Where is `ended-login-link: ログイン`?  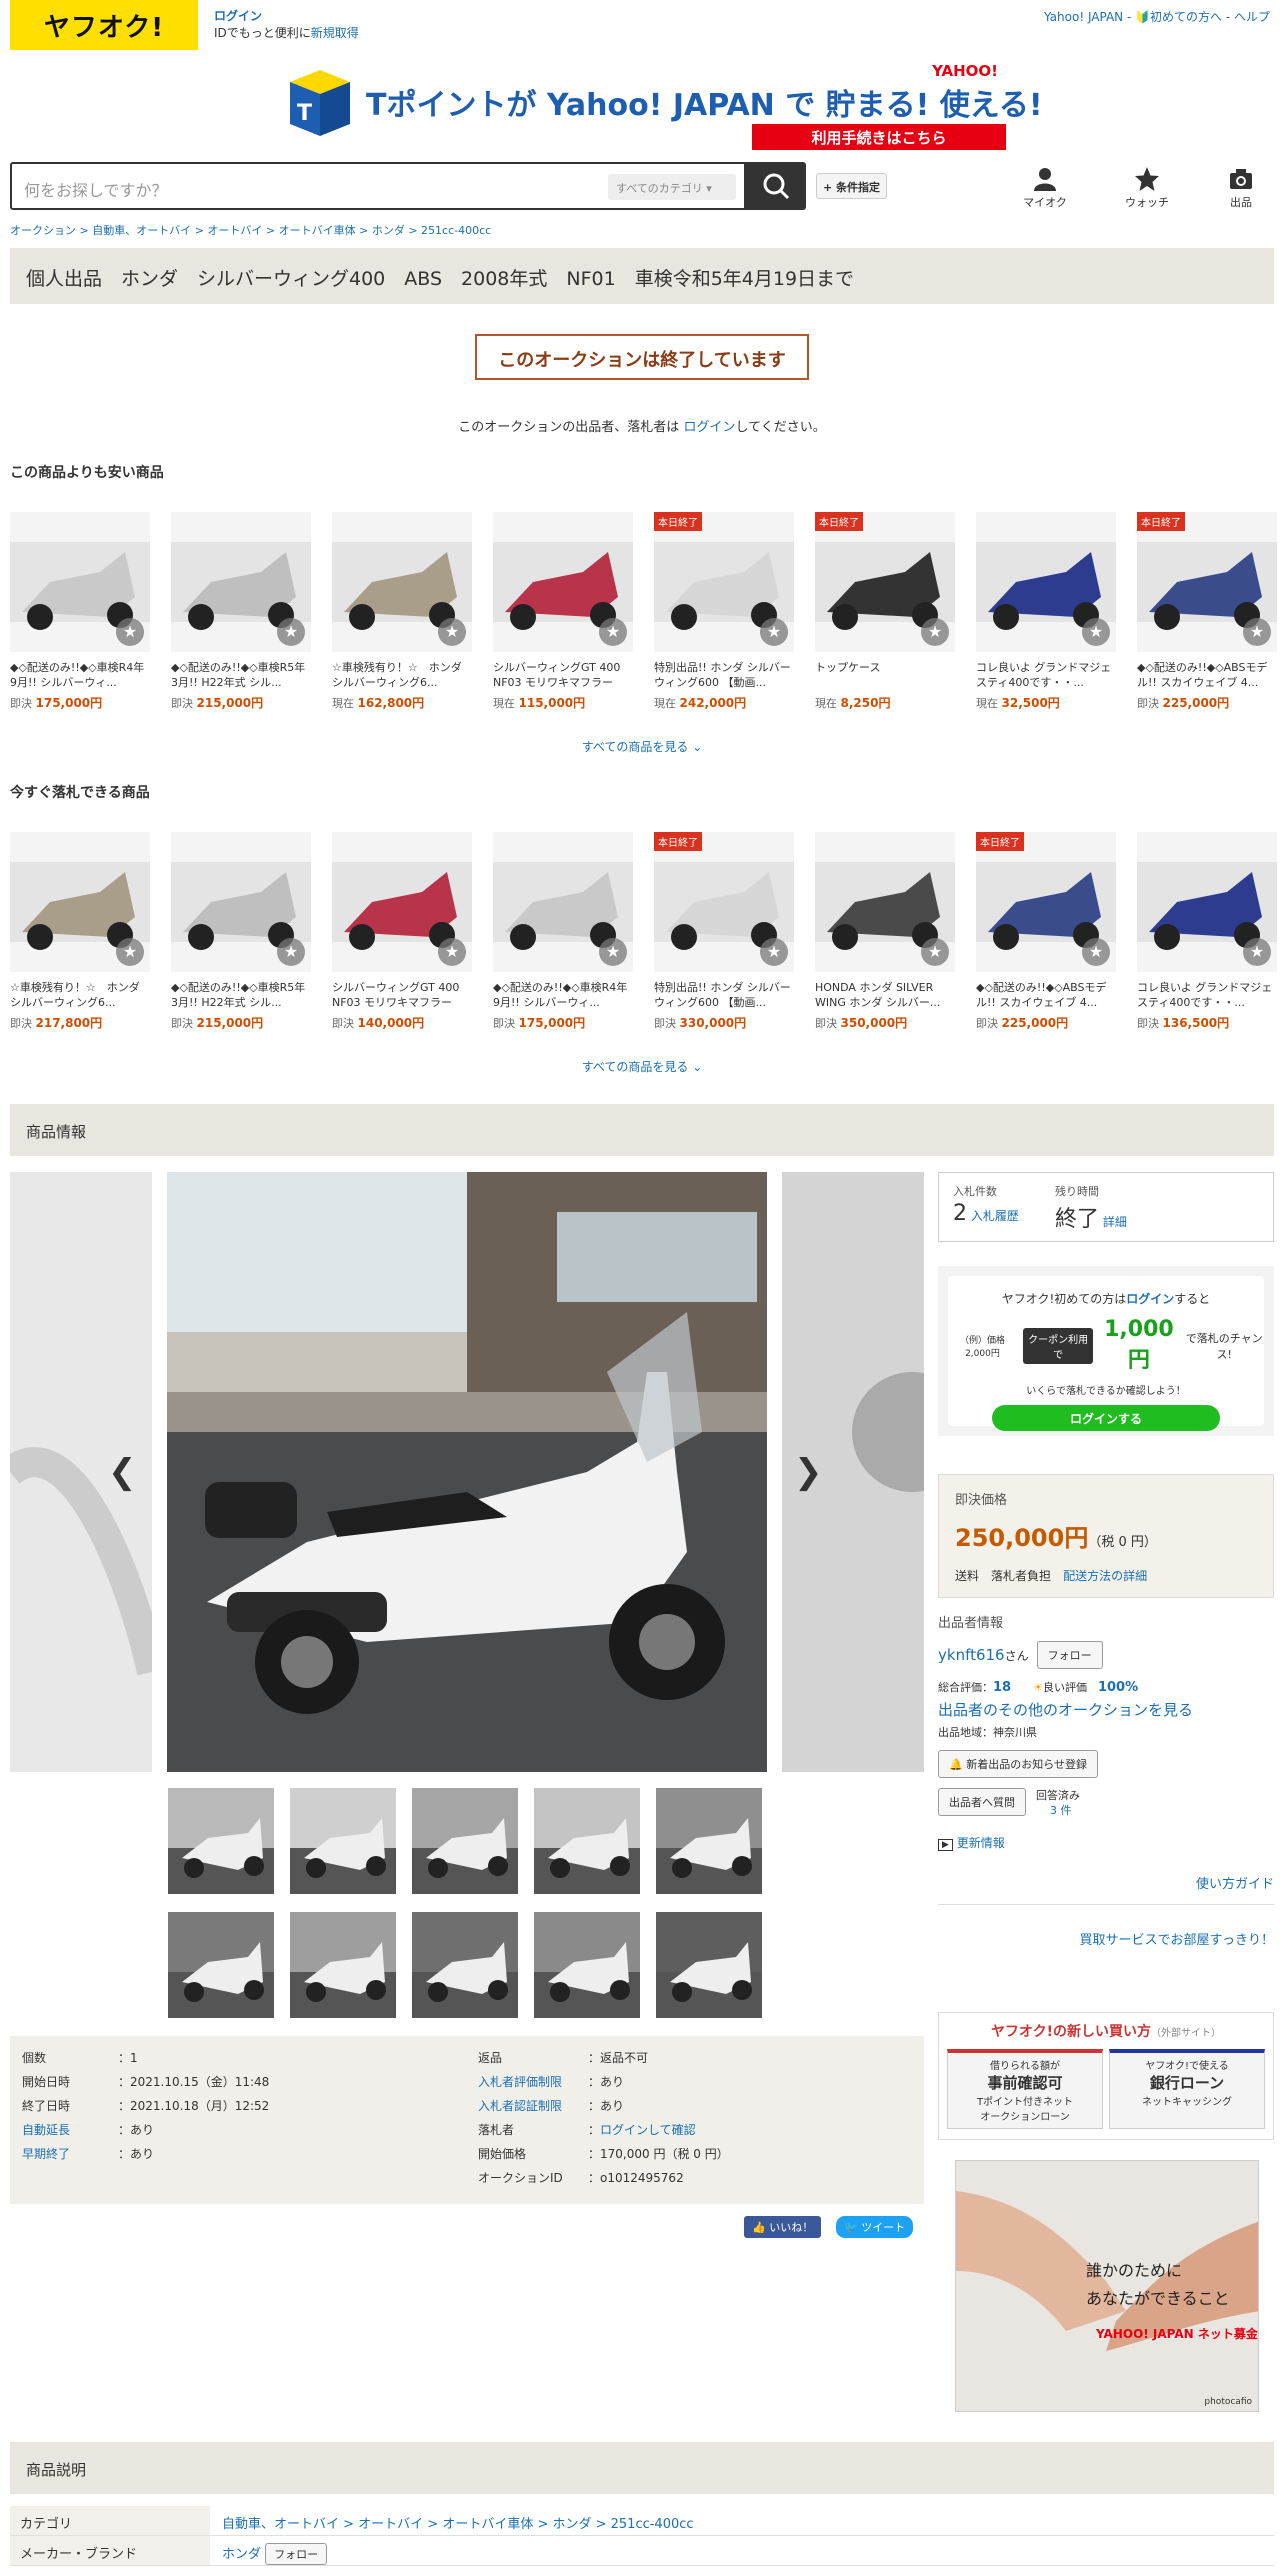
ended-login-link: ログイン is located at coordinates (709, 427).